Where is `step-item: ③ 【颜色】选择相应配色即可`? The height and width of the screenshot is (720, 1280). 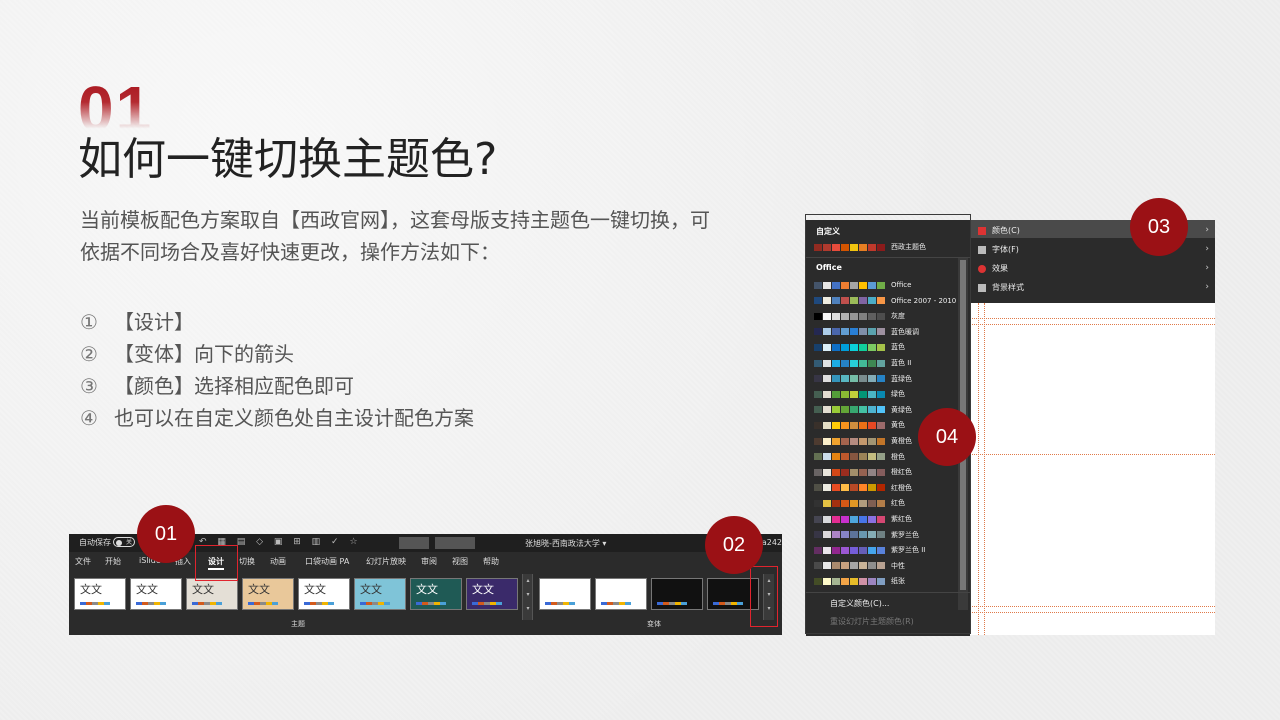
step-item: ③ 【颜色】选择相应配色即可 is located at coordinates (277, 386).